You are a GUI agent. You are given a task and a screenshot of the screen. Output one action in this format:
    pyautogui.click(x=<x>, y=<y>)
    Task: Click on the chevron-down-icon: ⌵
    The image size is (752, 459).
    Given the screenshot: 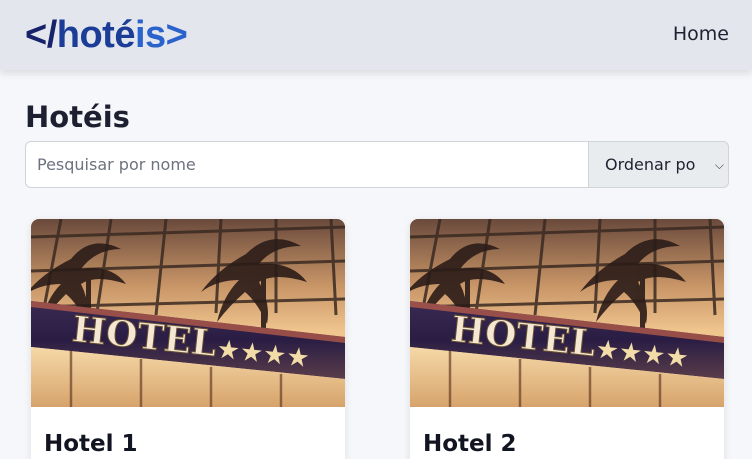 What is the action you would take?
    pyautogui.click(x=718, y=165)
    